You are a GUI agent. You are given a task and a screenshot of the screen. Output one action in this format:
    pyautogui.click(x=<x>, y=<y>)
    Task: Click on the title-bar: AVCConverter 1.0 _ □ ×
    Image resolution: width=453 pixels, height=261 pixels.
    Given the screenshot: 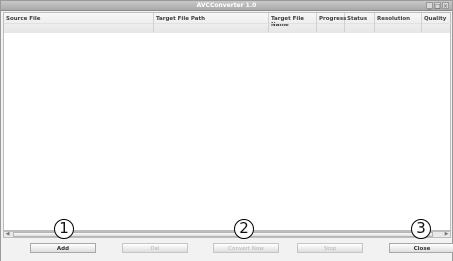 What is the action you would take?
    pyautogui.click(x=226, y=6)
    